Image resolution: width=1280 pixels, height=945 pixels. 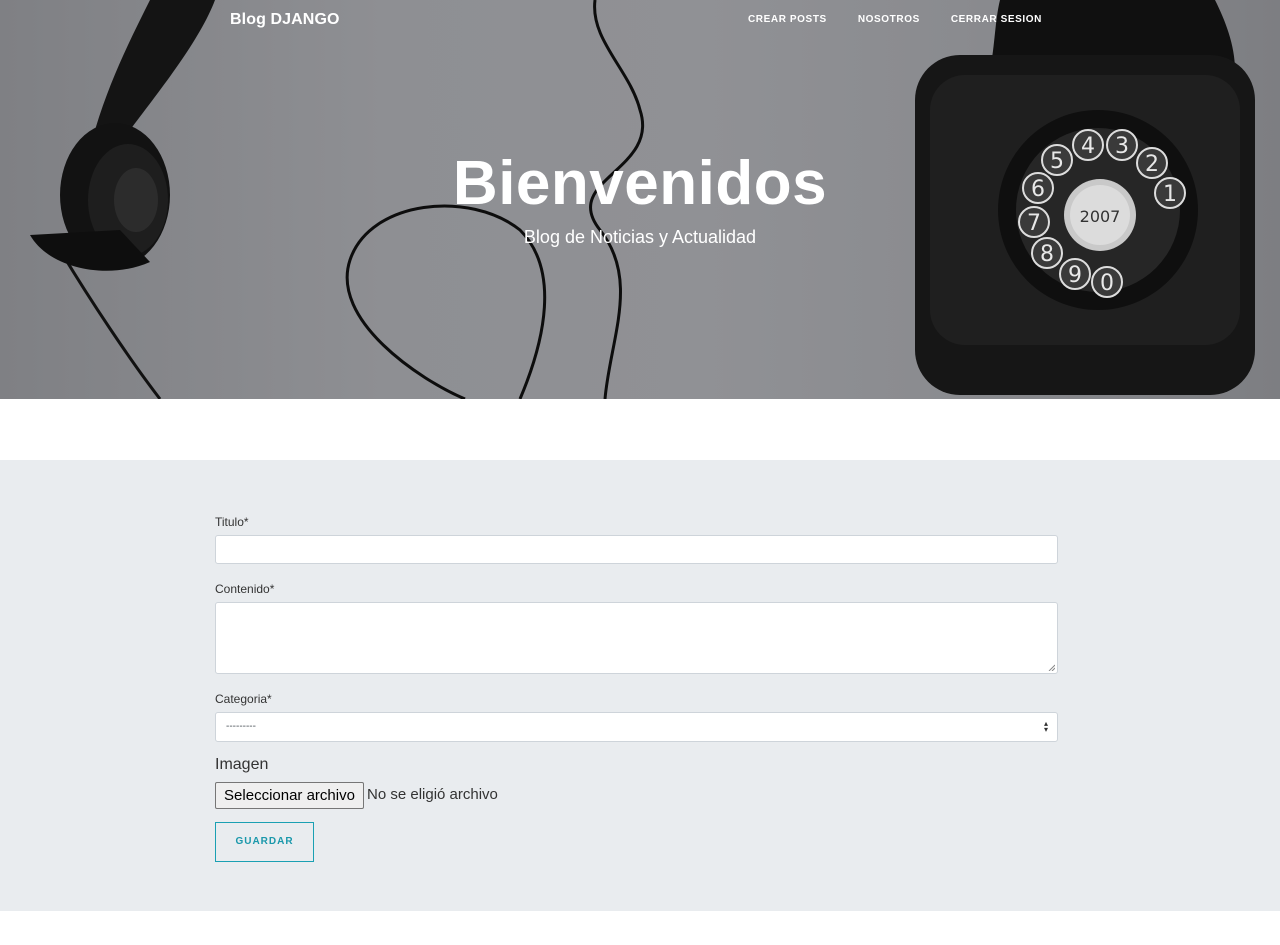 I want to click on titulo-label: Titulo*, so click(x=232, y=522).